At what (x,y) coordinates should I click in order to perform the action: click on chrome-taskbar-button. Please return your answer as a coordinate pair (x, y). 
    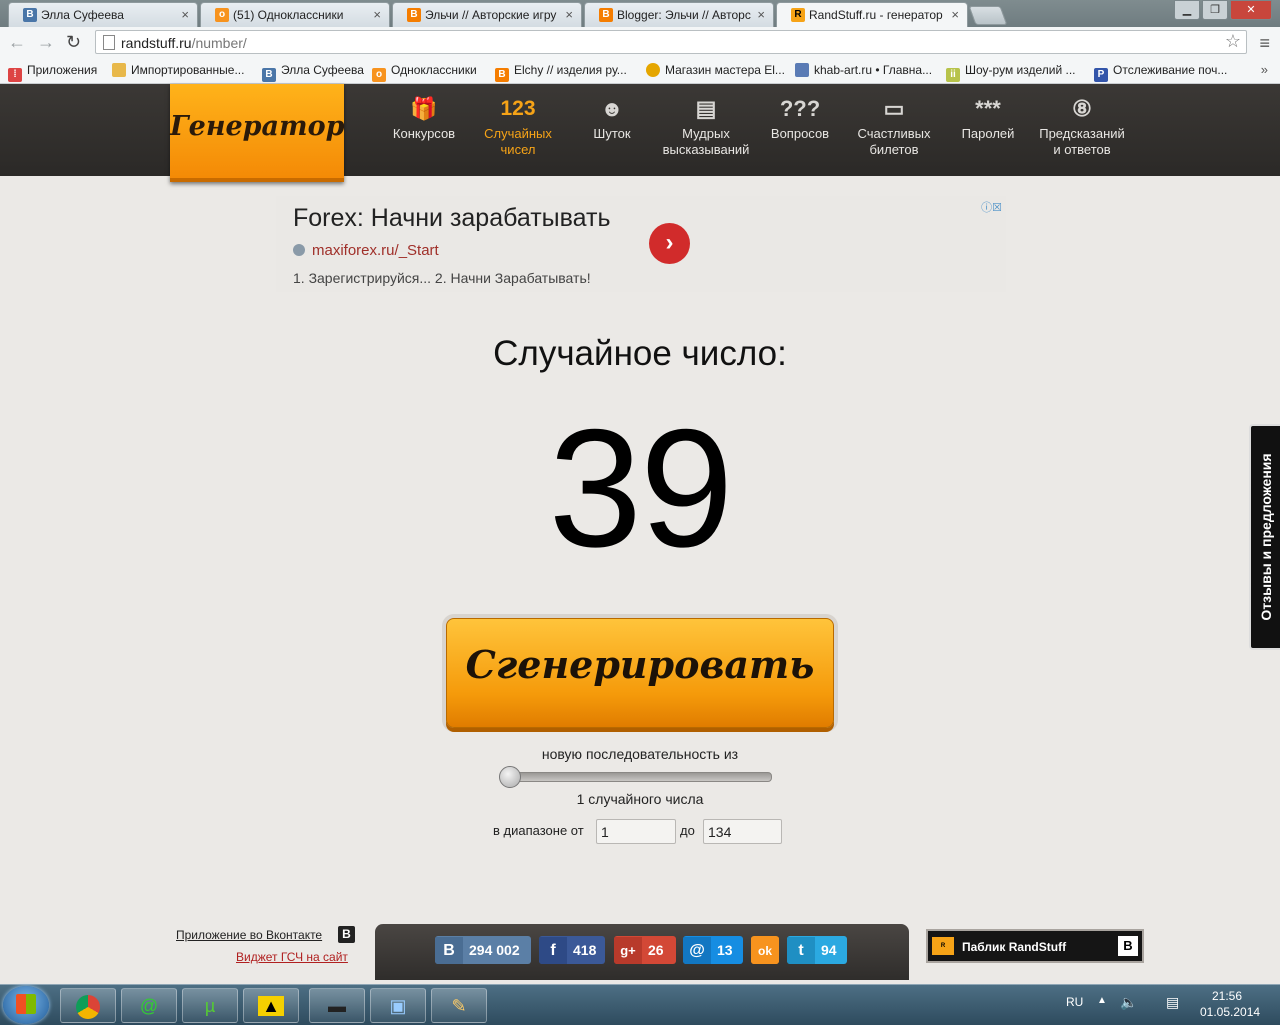
    Looking at the image, I should click on (88, 1005).